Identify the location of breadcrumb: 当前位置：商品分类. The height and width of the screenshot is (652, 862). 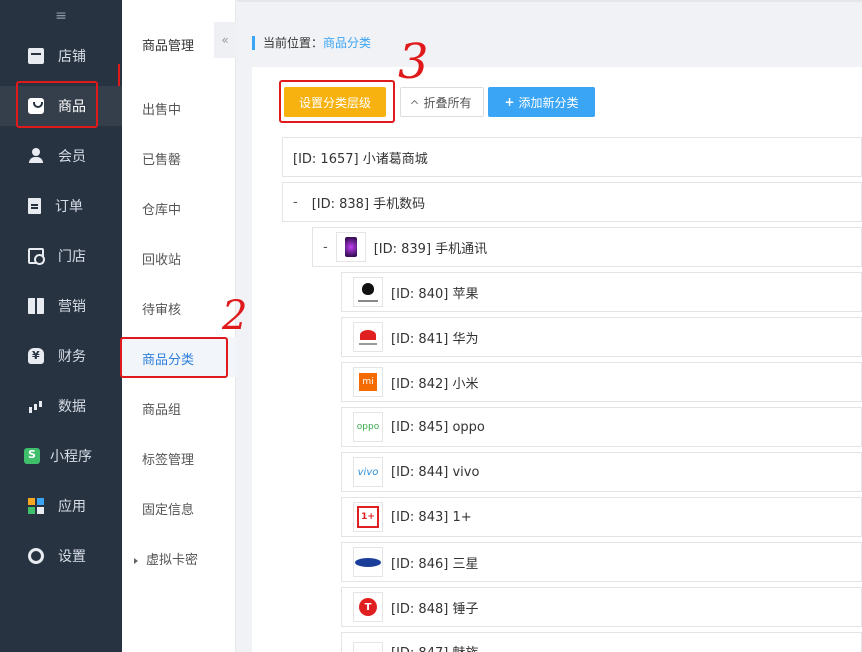
(311, 43).